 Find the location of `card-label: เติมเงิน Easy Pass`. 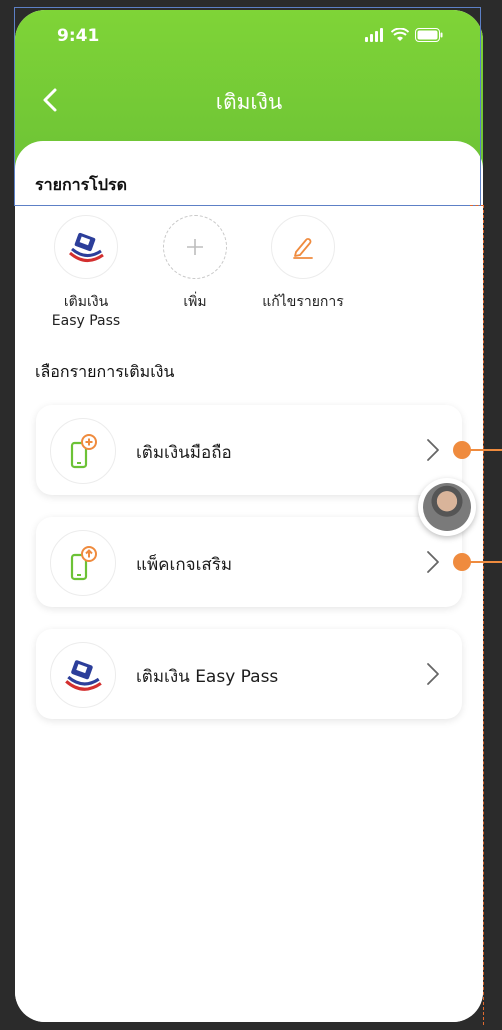

card-label: เติมเงิน Easy Pass is located at coordinates (207, 677).